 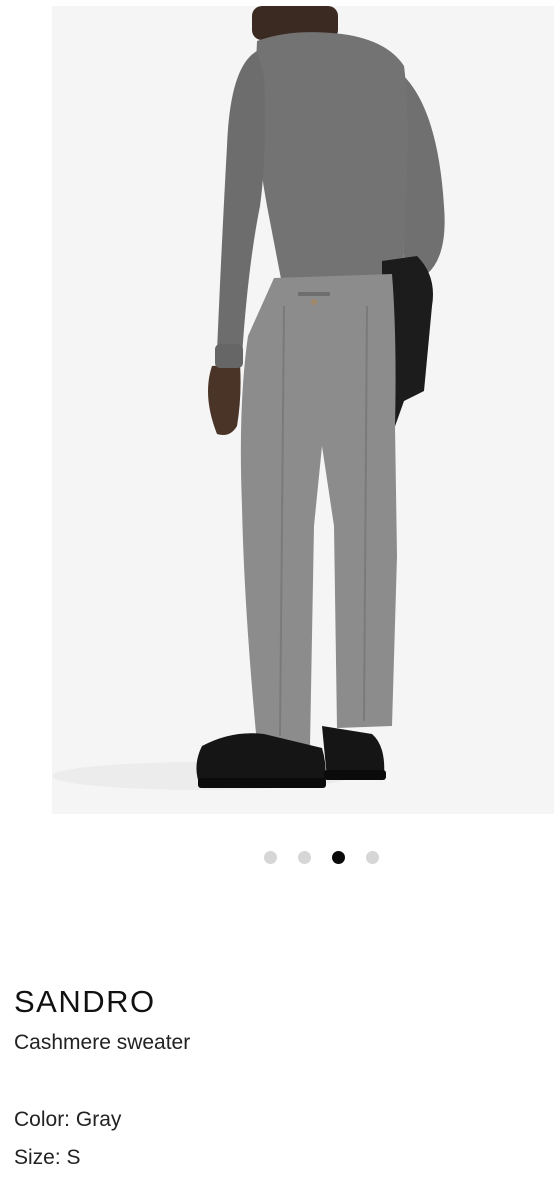 What do you see at coordinates (85, 1001) in the screenshot?
I see `brand-name: SANDRO` at bounding box center [85, 1001].